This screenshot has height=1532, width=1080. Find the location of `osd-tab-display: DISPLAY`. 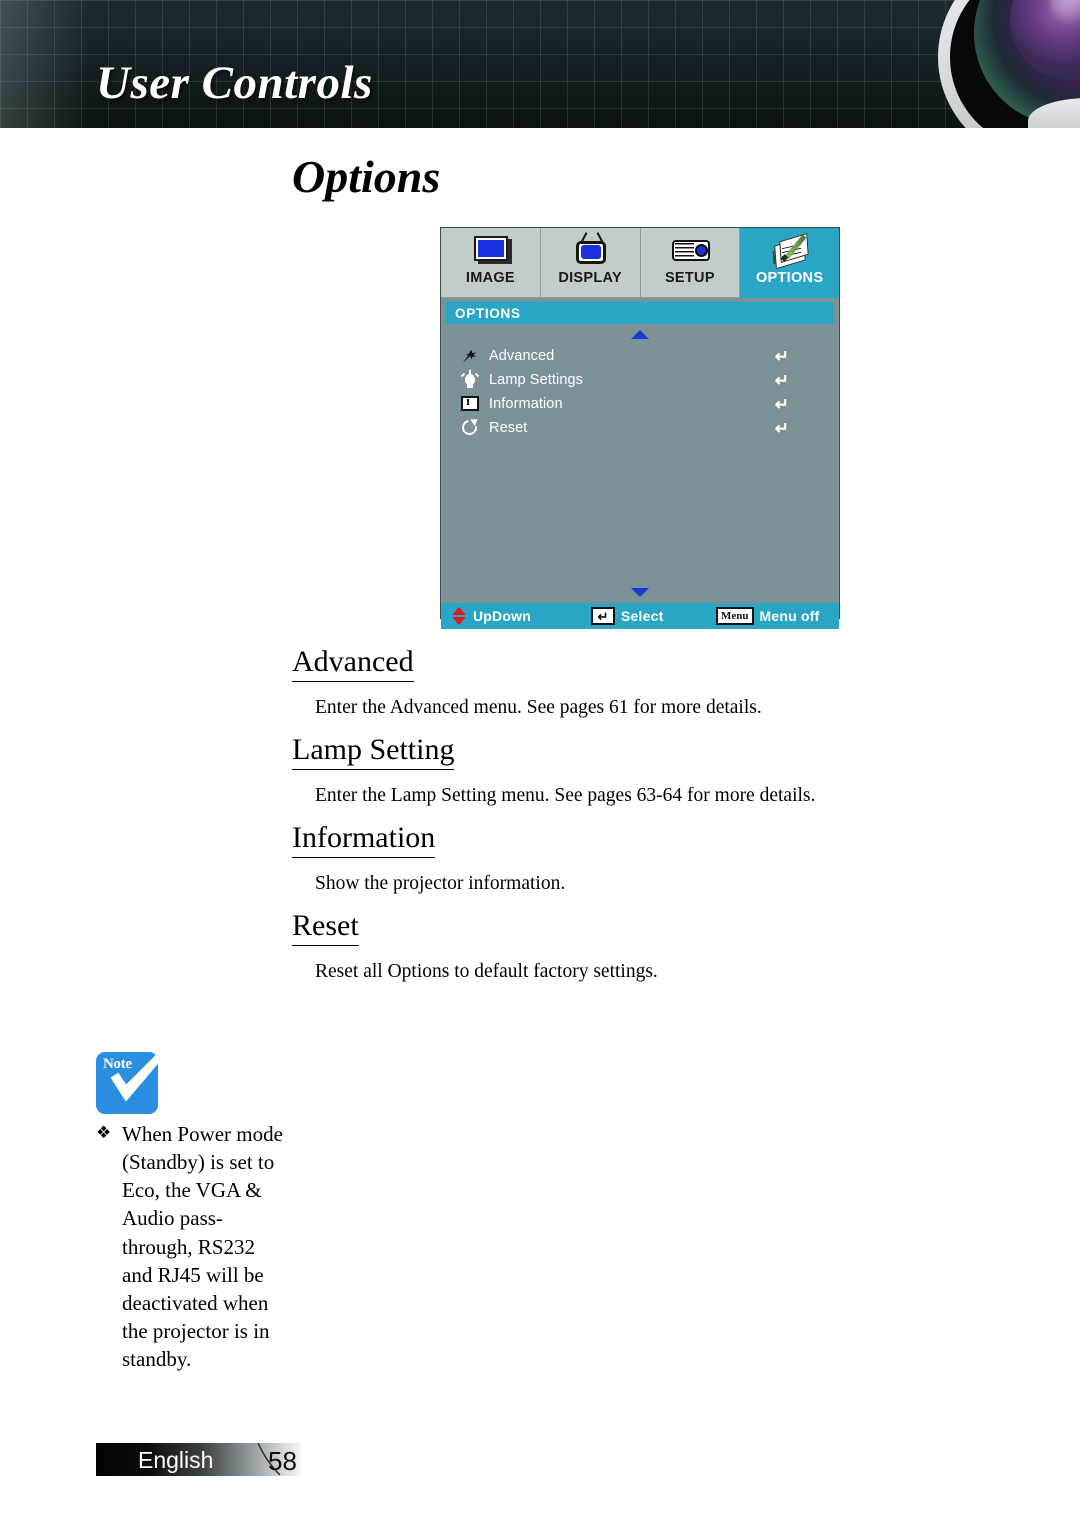

osd-tab-display: DISPLAY is located at coordinates (590, 263).